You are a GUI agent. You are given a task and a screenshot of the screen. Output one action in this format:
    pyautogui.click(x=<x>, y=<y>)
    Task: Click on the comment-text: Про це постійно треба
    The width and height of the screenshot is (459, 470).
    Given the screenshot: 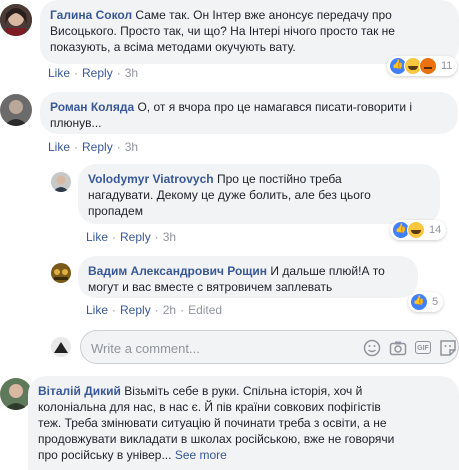 What is the action you would take?
    pyautogui.click(x=279, y=179)
    